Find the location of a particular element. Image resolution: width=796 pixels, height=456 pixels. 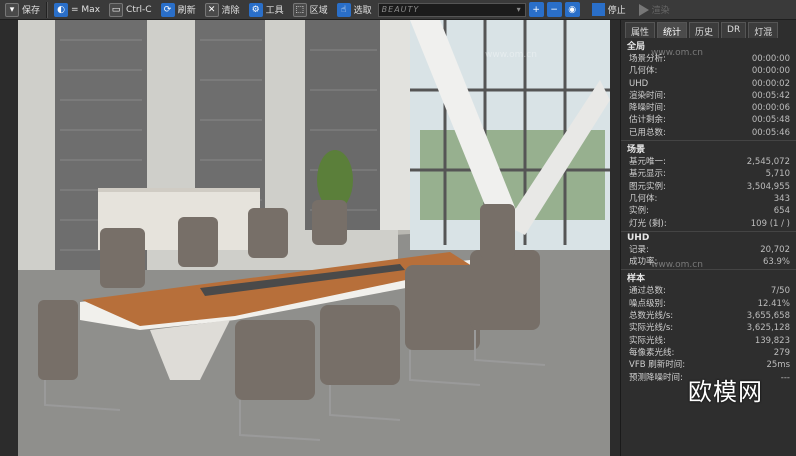

toolbar-divider is located at coordinates (47, 9).